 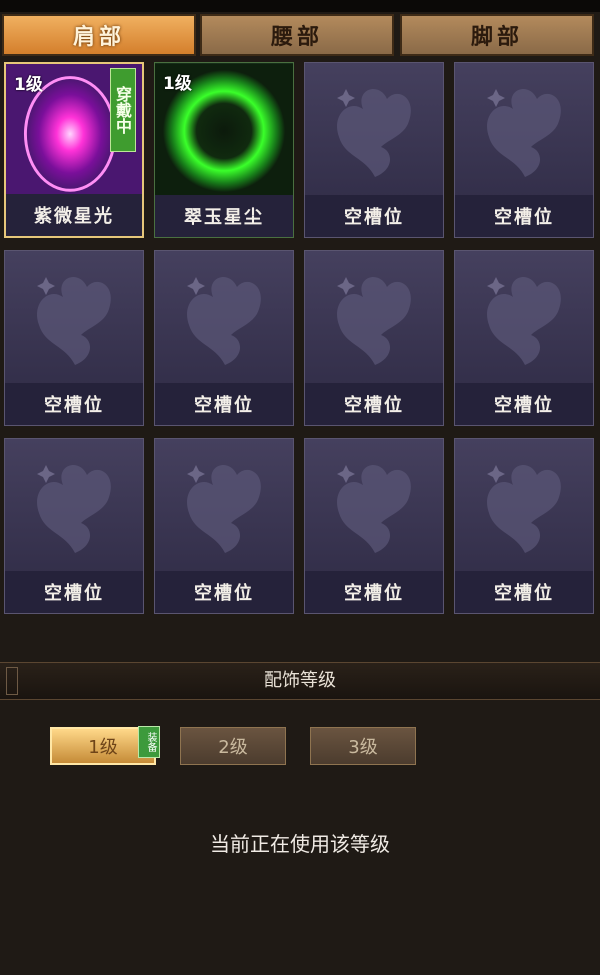 I want to click on category-tabs: 肩部 腰部 脚部, so click(x=300, y=35).